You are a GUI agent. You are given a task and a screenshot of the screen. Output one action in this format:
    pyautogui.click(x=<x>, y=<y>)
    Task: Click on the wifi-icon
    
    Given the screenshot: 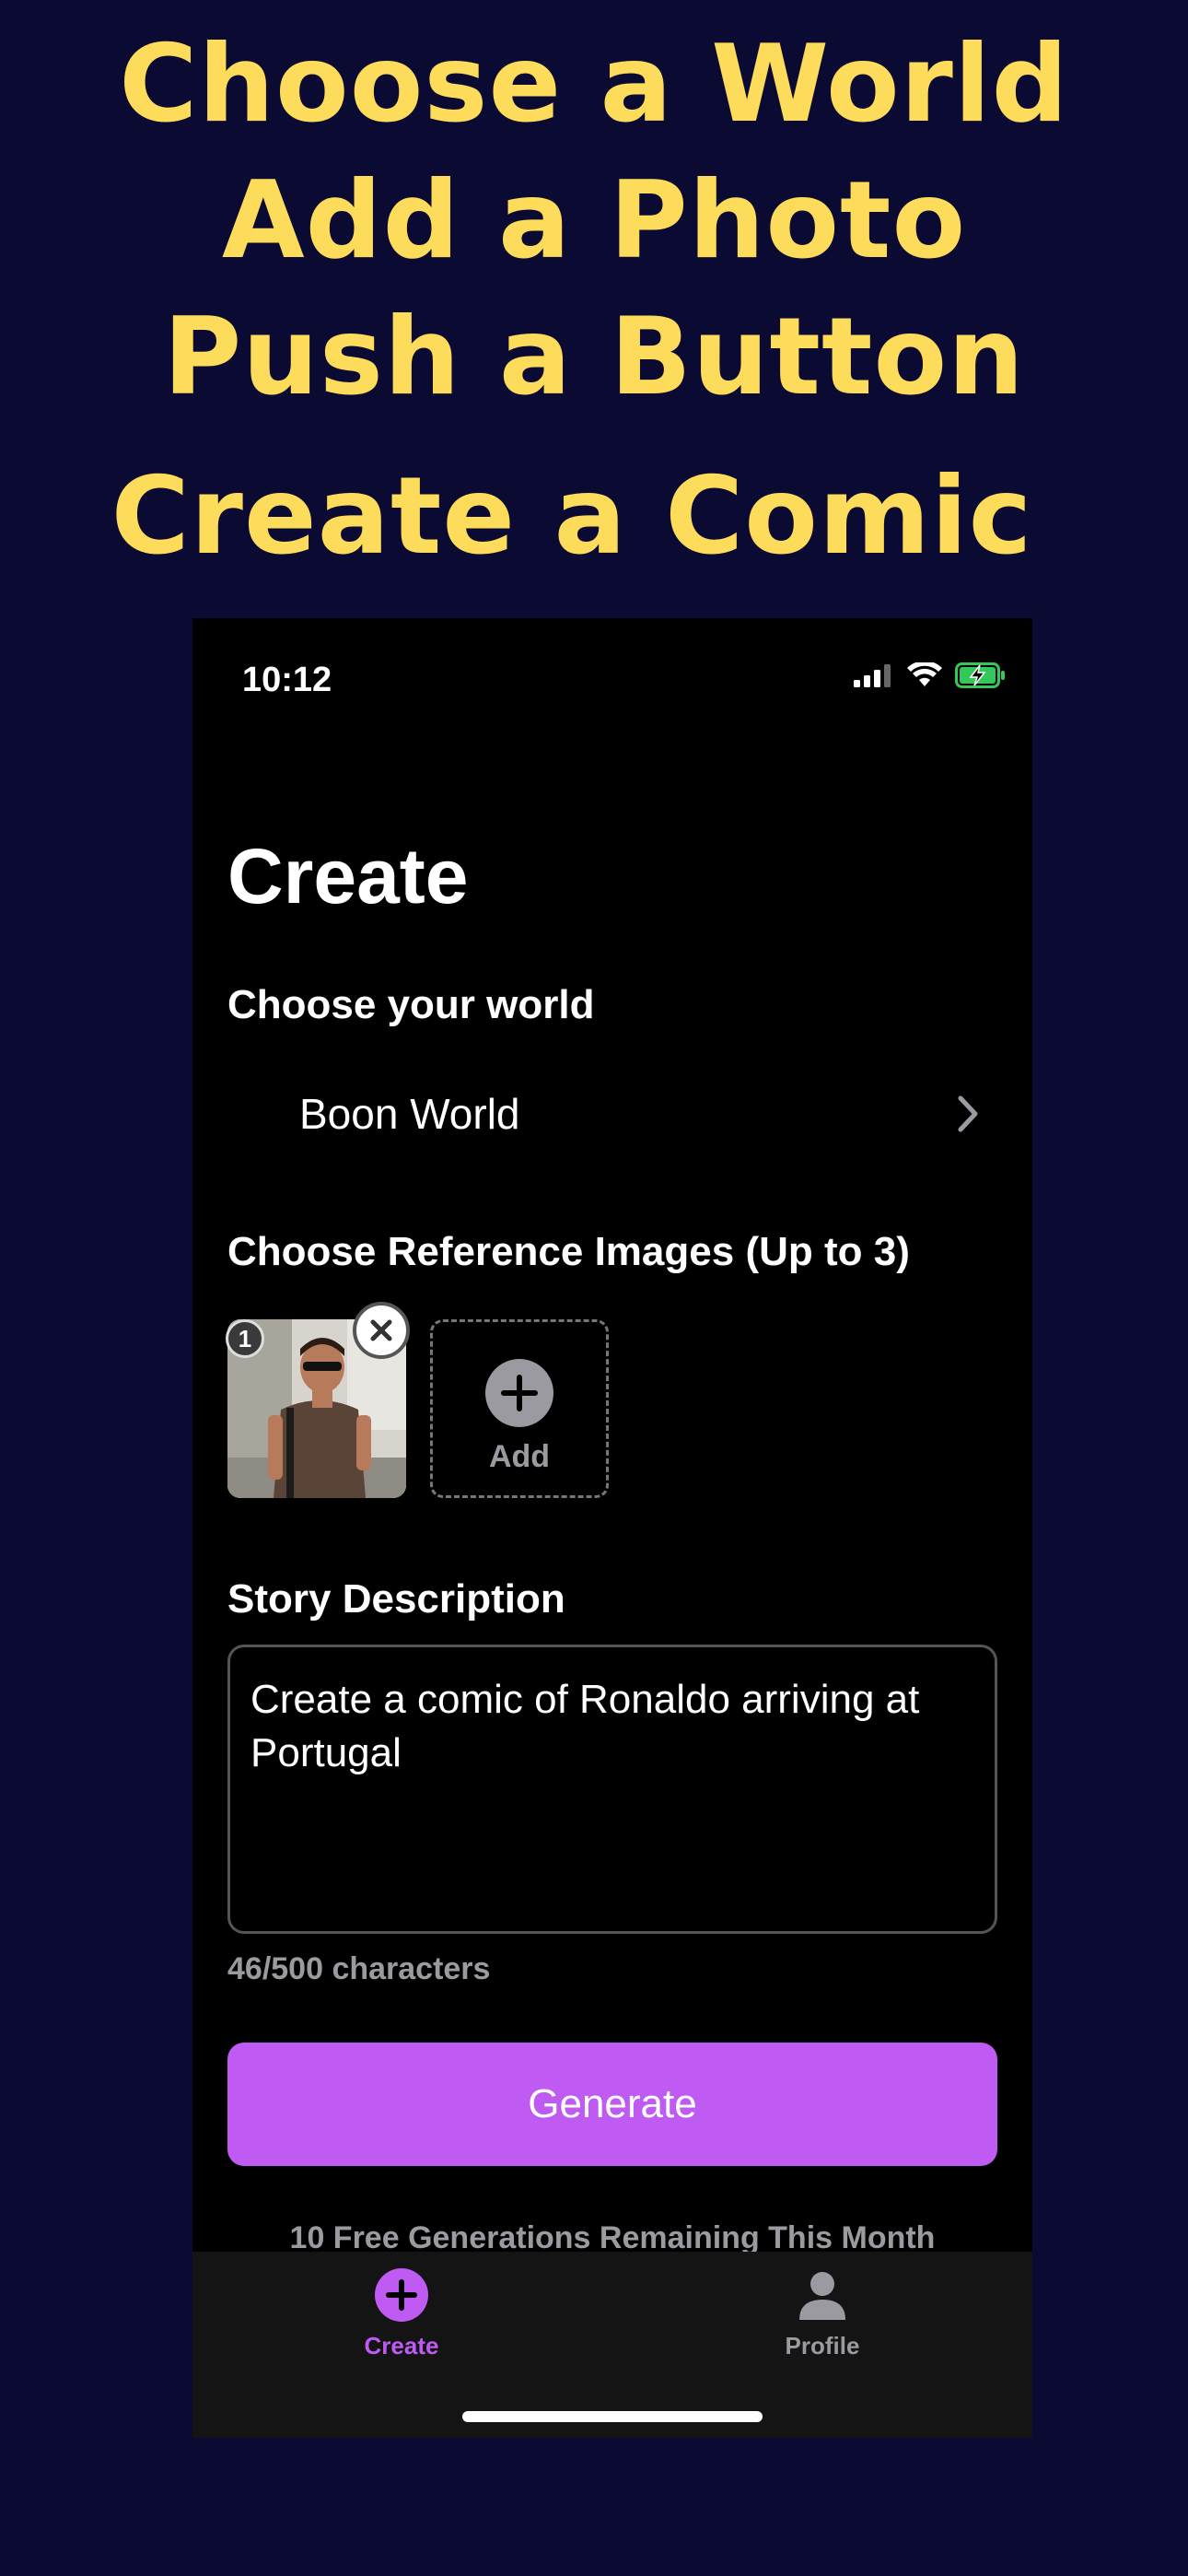 What is the action you would take?
    pyautogui.click(x=924, y=674)
    